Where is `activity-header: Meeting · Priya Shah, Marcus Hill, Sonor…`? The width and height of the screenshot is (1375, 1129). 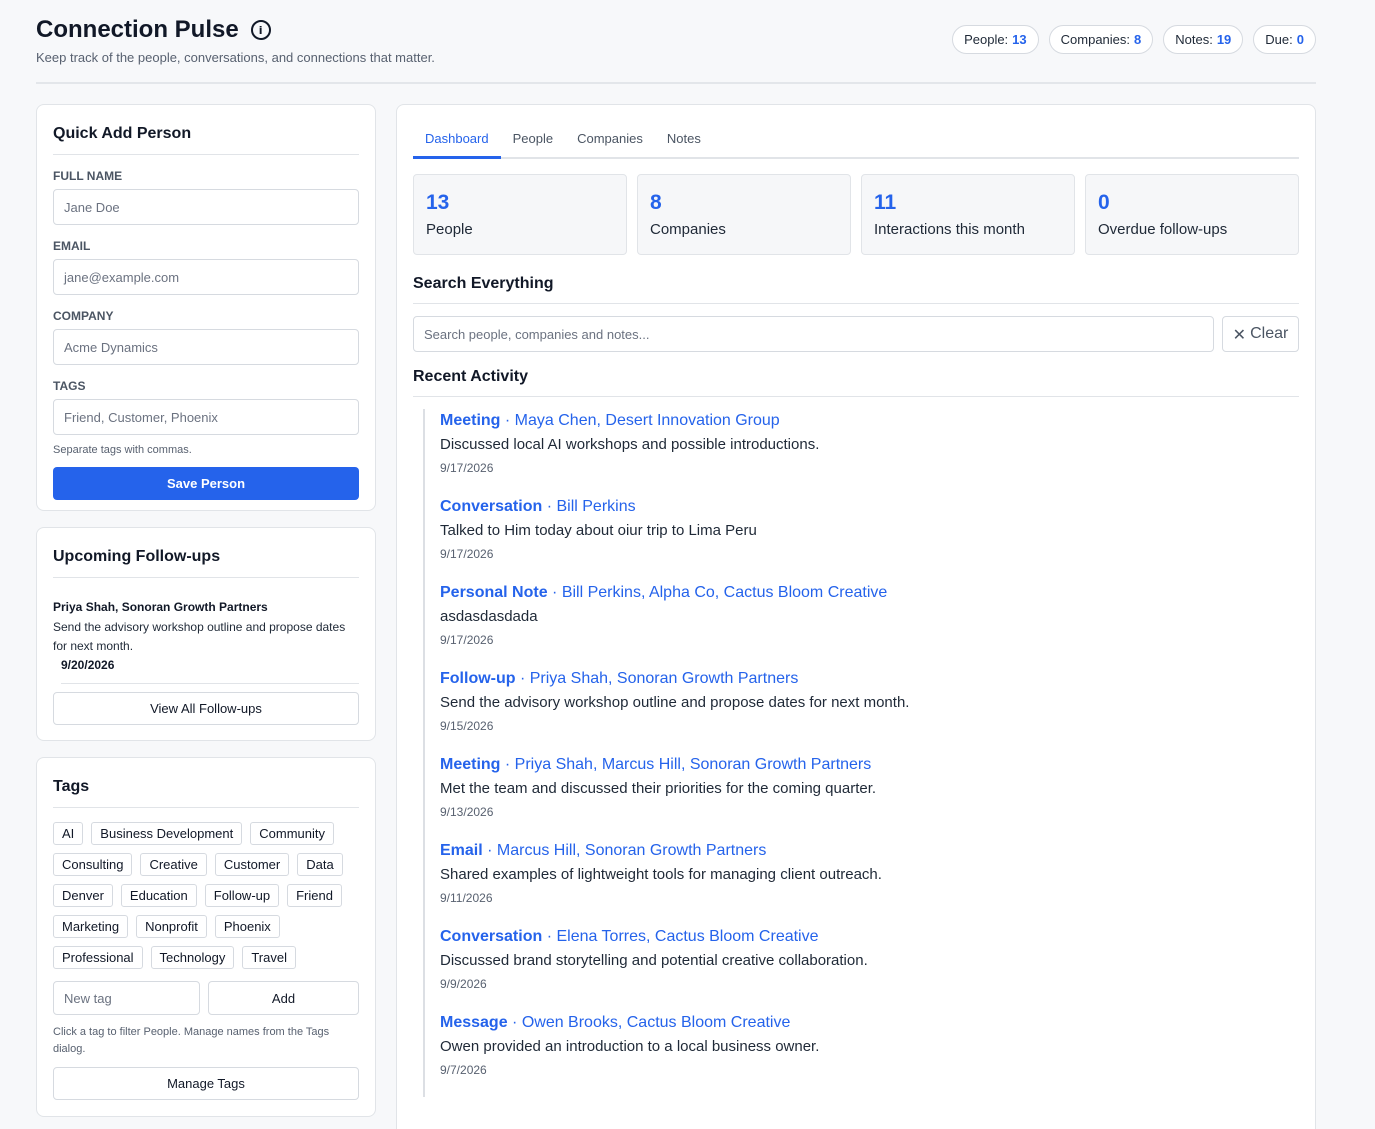
activity-header: Meeting · Priya Shah, Marcus Hill, Sonor… is located at coordinates (869, 765).